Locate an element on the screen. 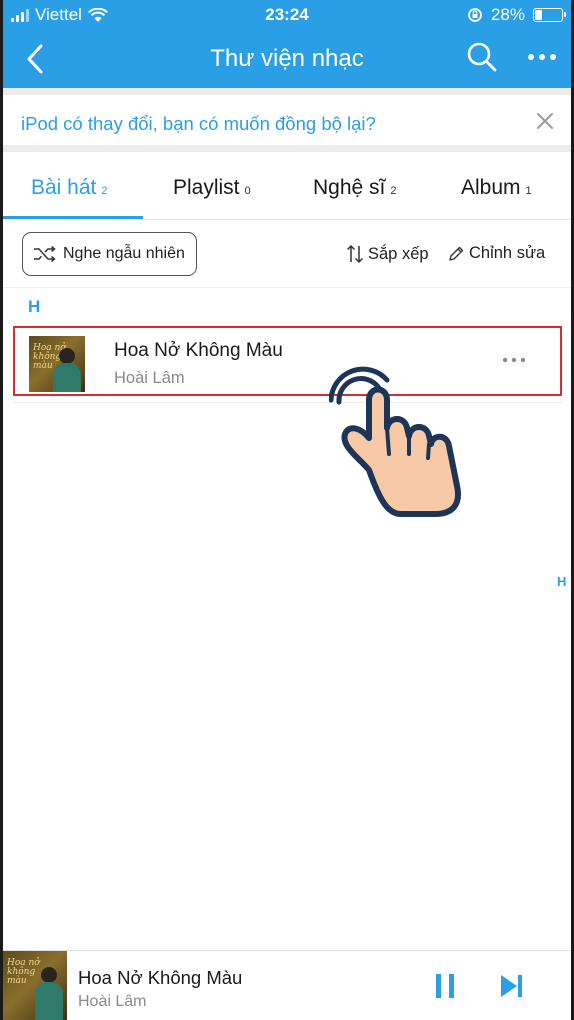 This screenshot has width=574, height=1020. shuffle-icon is located at coordinates (45, 254).